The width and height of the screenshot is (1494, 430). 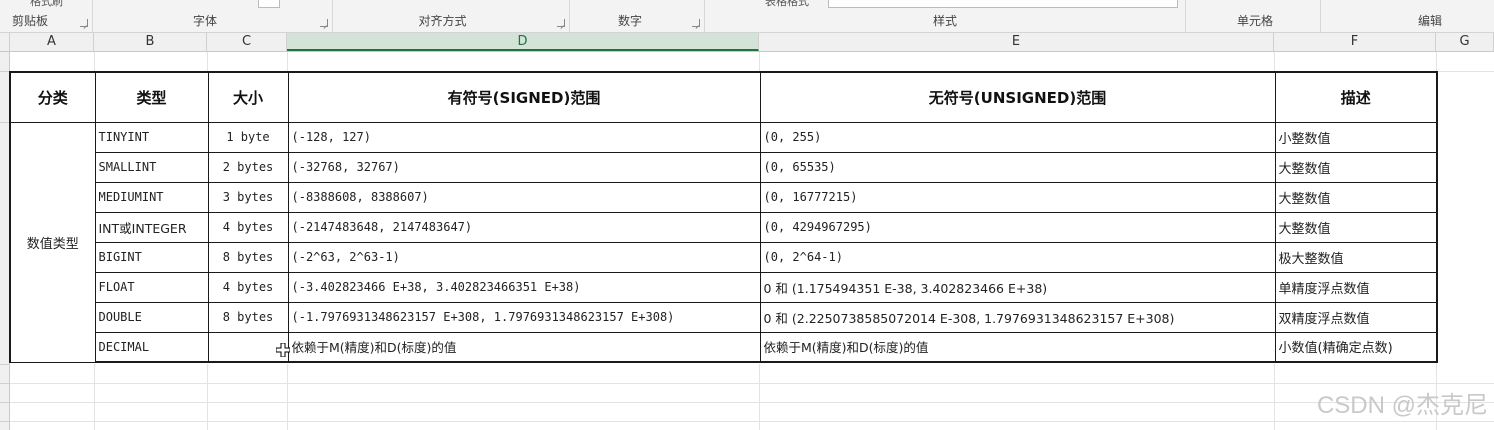 What do you see at coordinates (1017, 257) in the screenshot?
I see `unsigned-range-cell: (0, 2^64-1)` at bounding box center [1017, 257].